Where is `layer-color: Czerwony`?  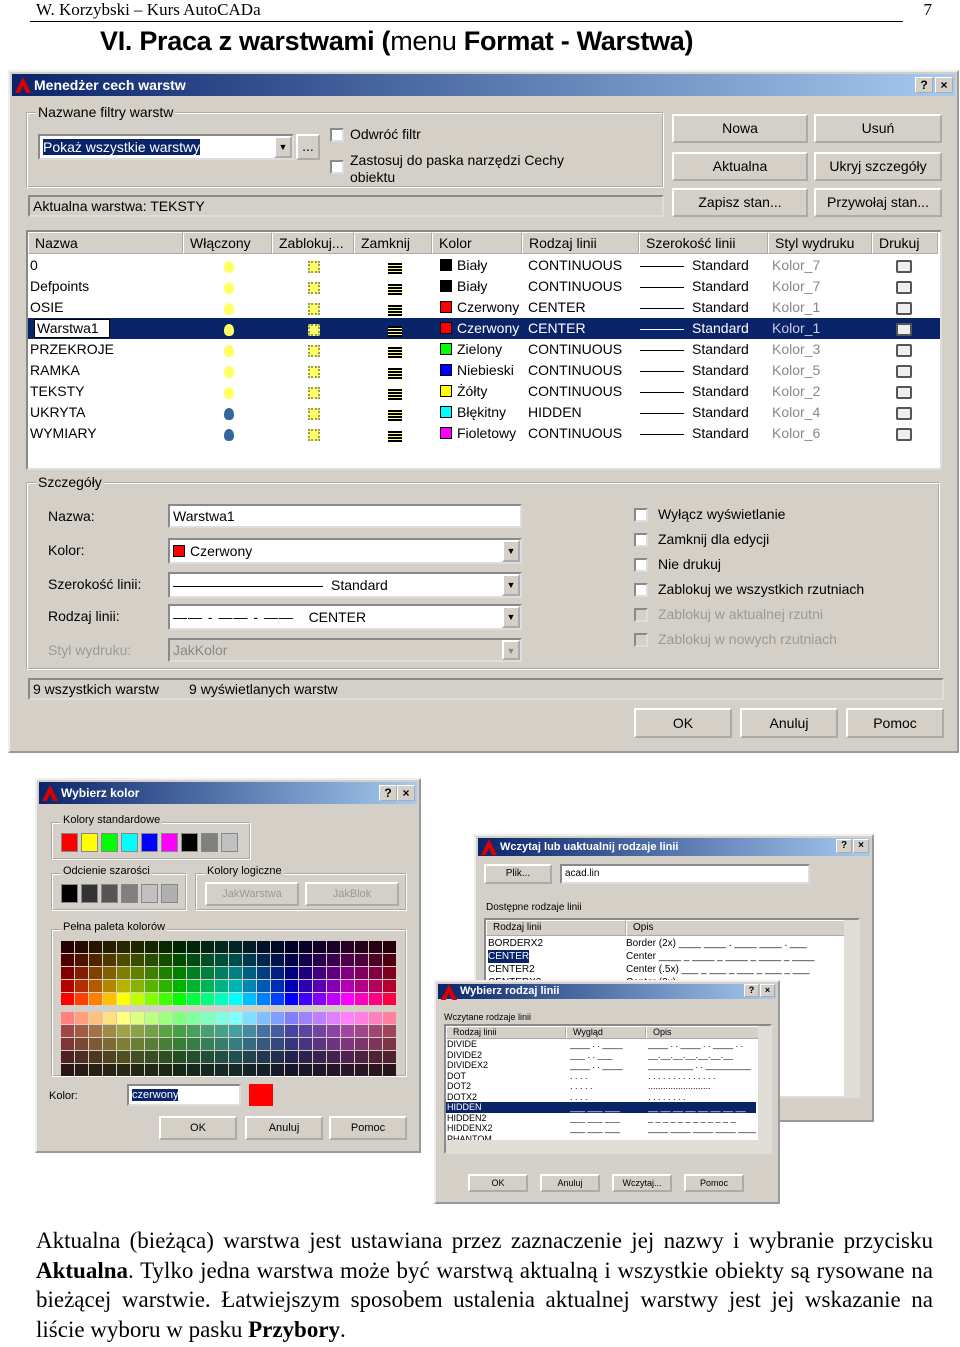 layer-color: Czerwony is located at coordinates (479, 307).